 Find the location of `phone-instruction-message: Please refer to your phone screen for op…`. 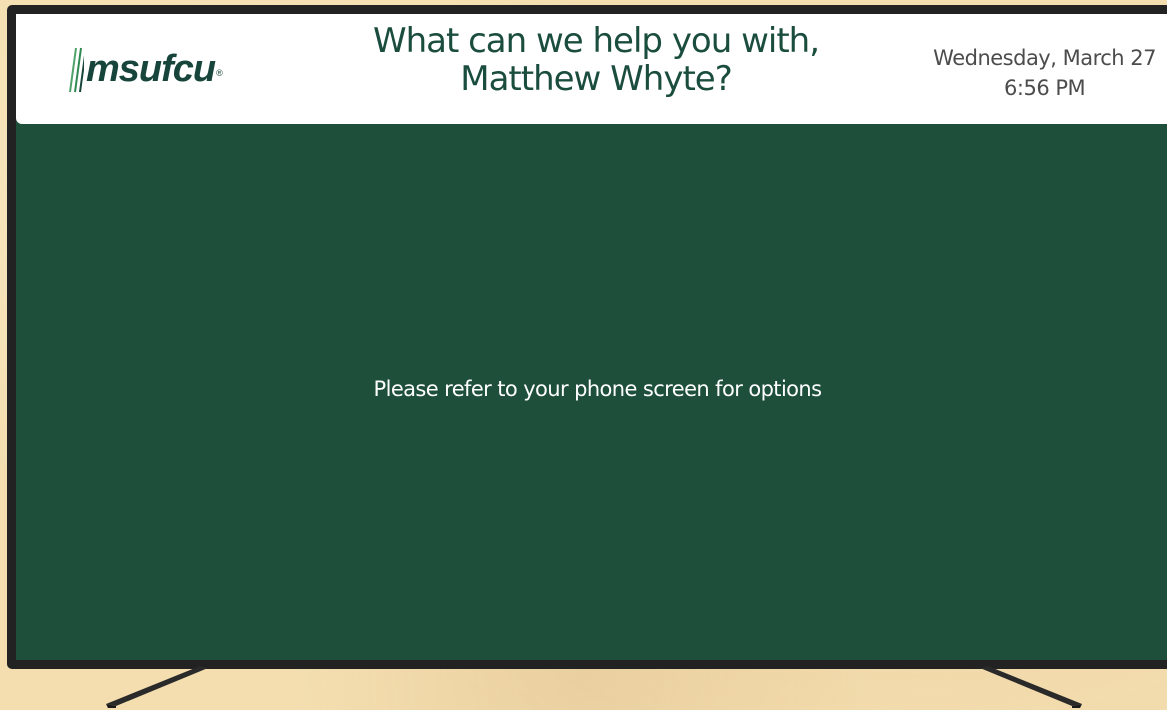

phone-instruction-message: Please refer to your phone screen for op… is located at coordinates (598, 389).